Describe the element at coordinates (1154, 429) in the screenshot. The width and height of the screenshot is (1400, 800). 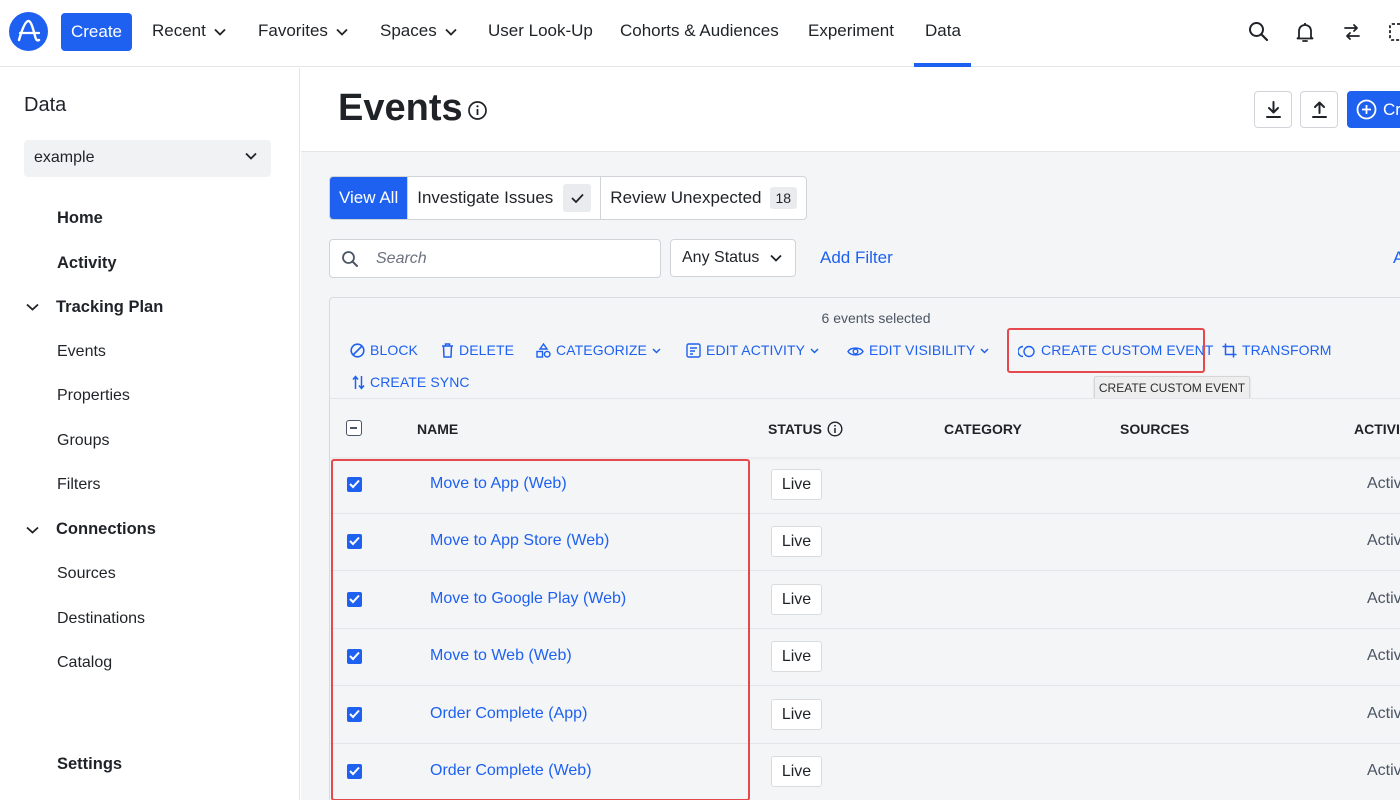
I see `column-header-sources: SOURCES` at that location.